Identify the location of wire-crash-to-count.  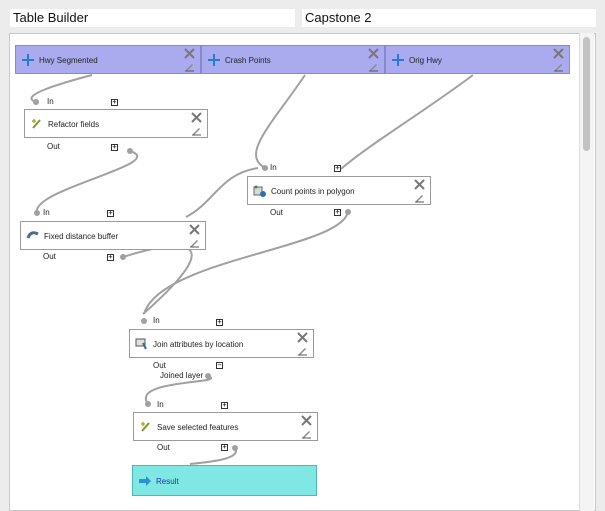
(280, 121).